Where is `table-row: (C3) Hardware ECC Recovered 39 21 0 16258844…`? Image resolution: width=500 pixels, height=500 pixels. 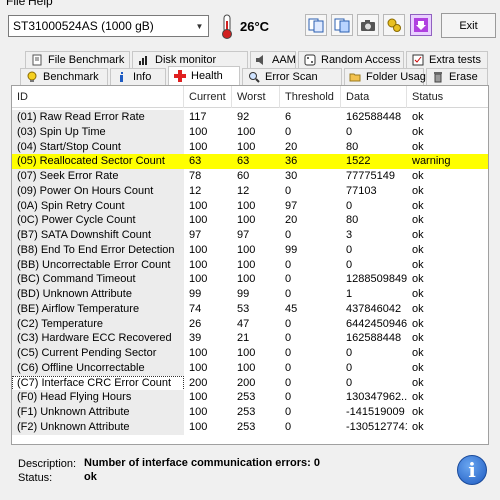 table-row: (C3) Hardware ECC Recovered 39 21 0 16258844… is located at coordinates (250, 339).